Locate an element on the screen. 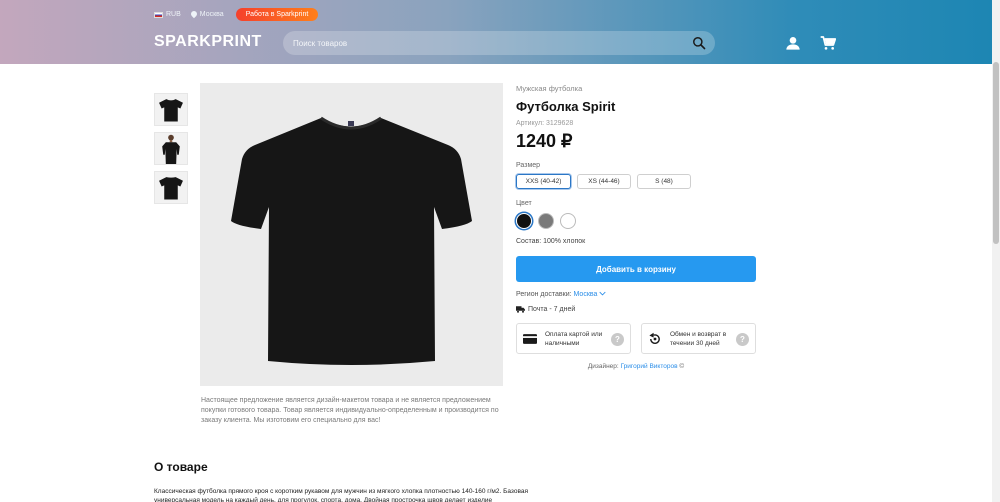 This screenshot has width=1000, height=502. work-button: Работа в Sparkprint is located at coordinates (277, 14).